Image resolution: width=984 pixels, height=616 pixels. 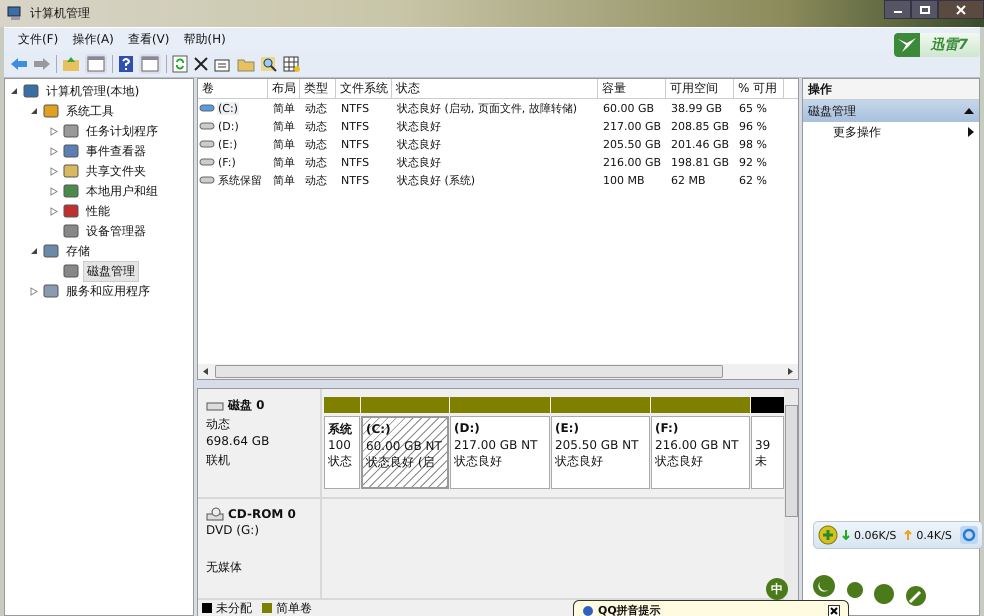 What do you see at coordinates (828, 535) in the screenshot?
I see `plus-circle-icon` at bounding box center [828, 535].